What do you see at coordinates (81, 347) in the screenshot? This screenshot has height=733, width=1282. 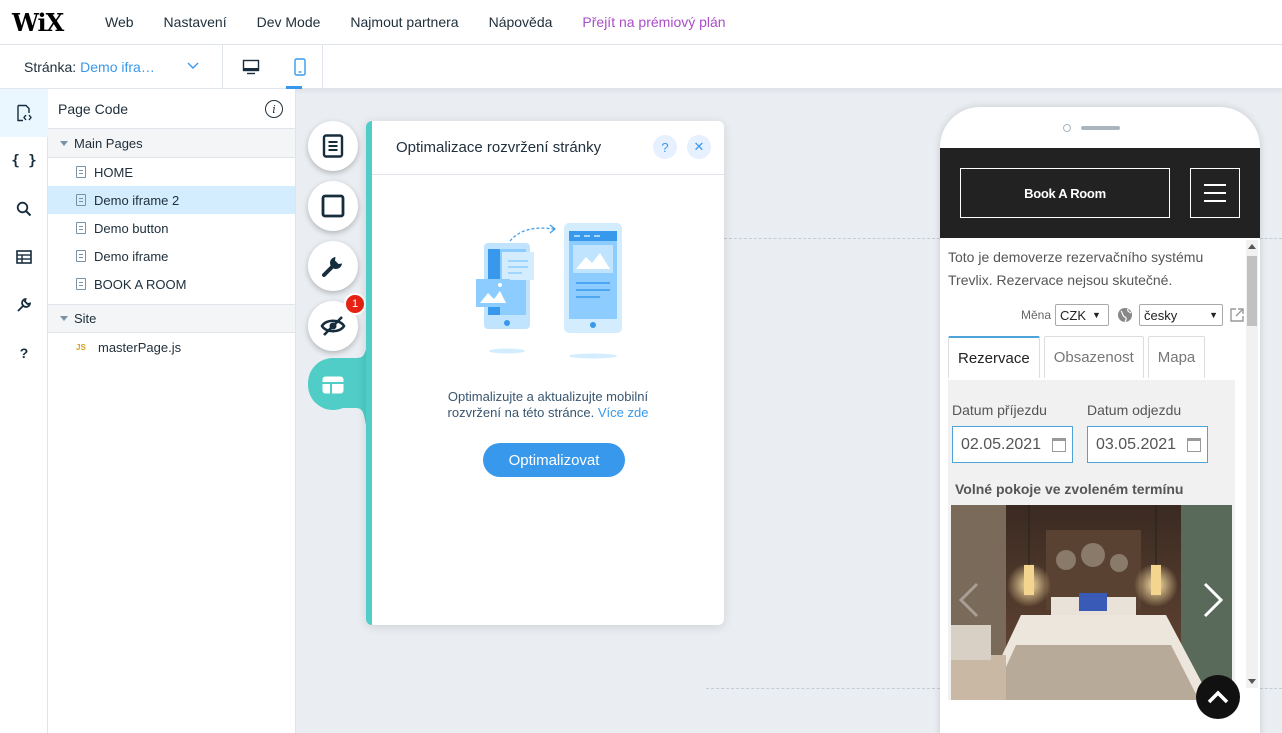 I see `js-file-icon: JS` at bounding box center [81, 347].